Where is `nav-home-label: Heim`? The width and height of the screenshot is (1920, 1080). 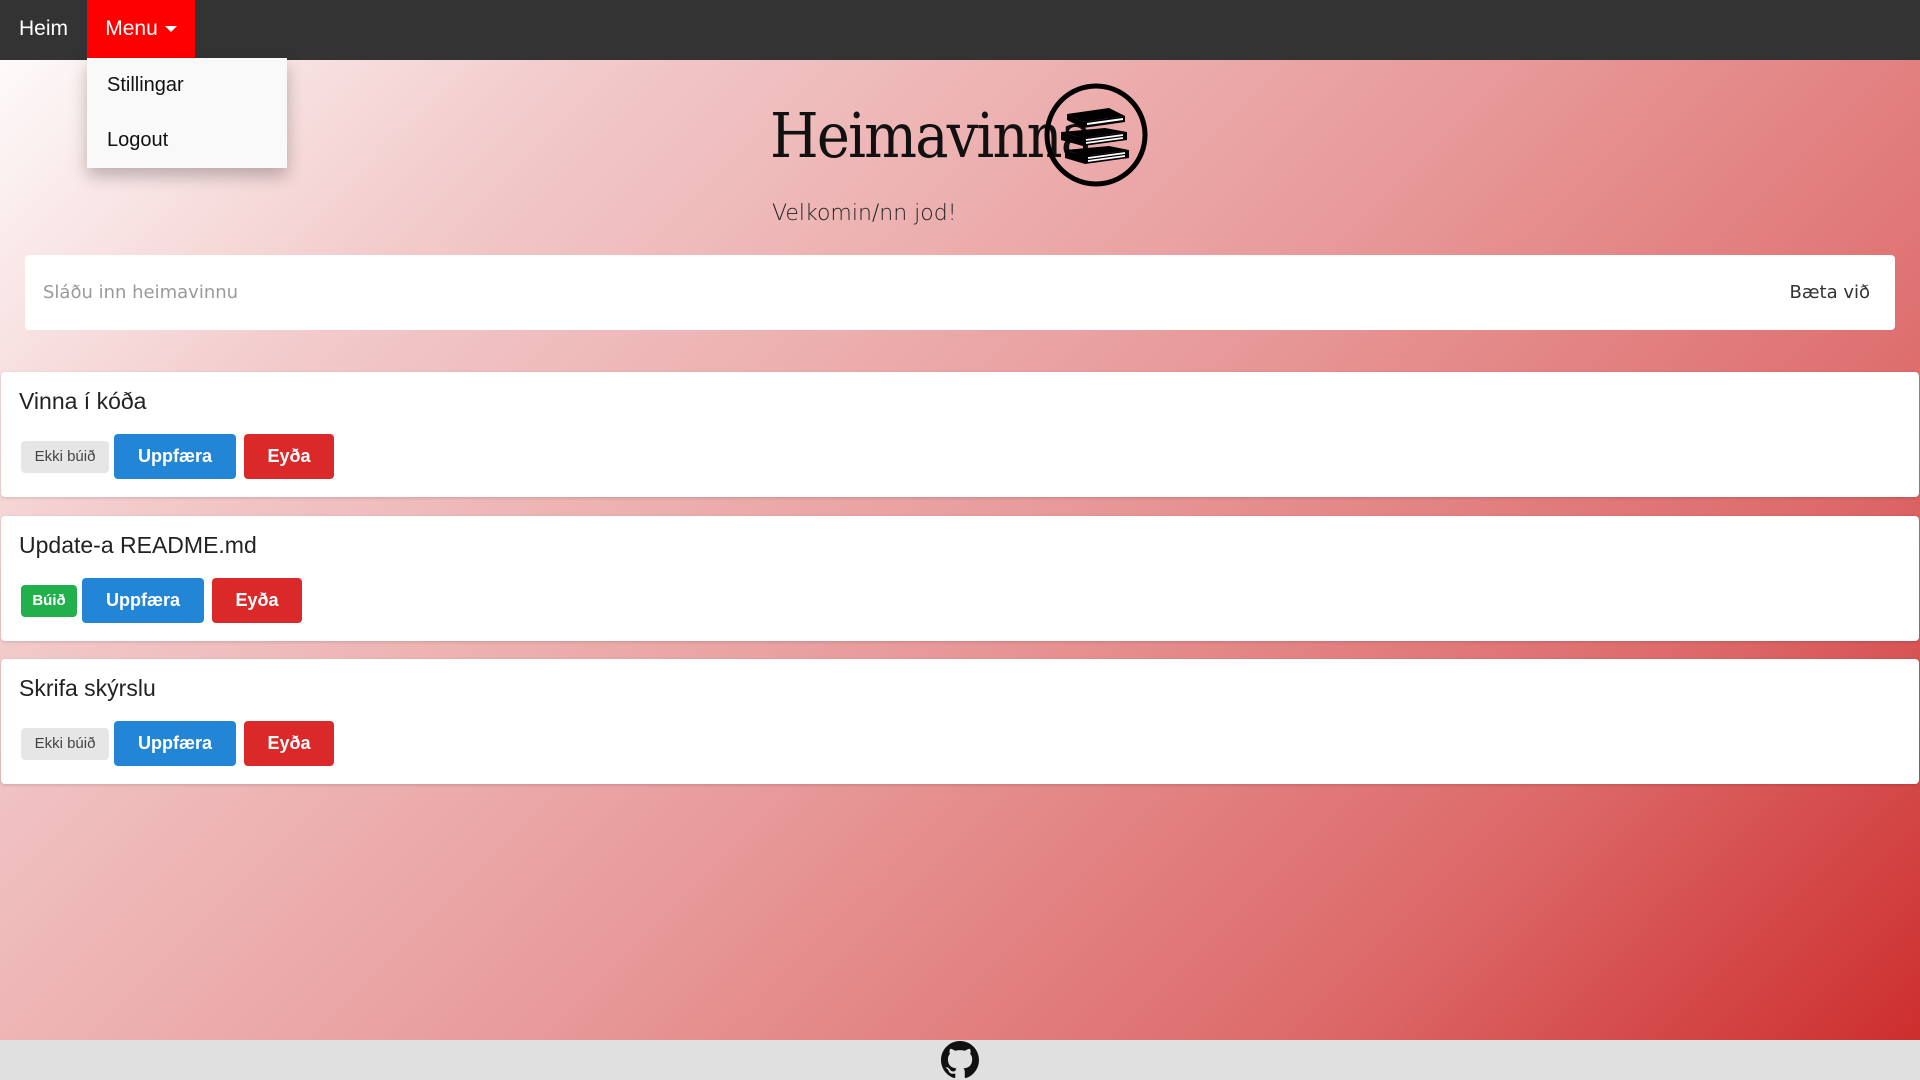 nav-home-label: Heim is located at coordinates (43, 28).